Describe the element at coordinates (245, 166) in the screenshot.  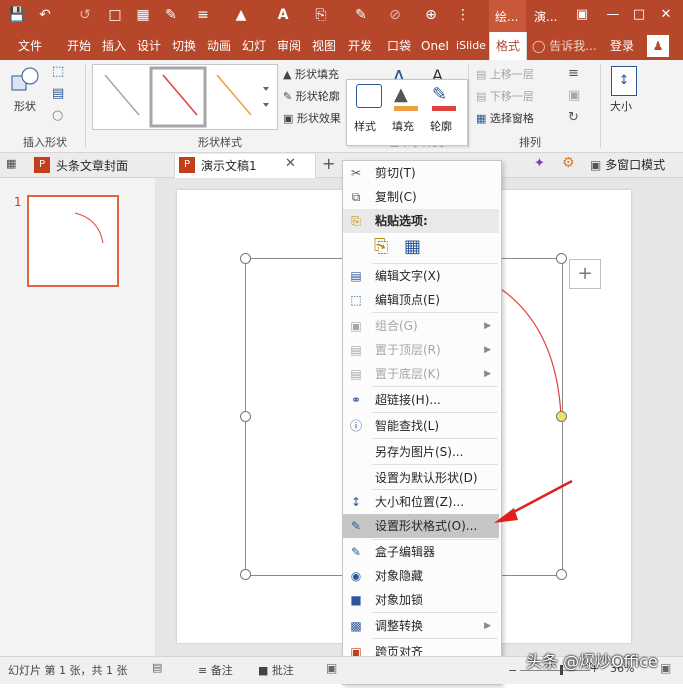
I see `doc-tab-presentation: P 演示文稿1 ✕` at that location.